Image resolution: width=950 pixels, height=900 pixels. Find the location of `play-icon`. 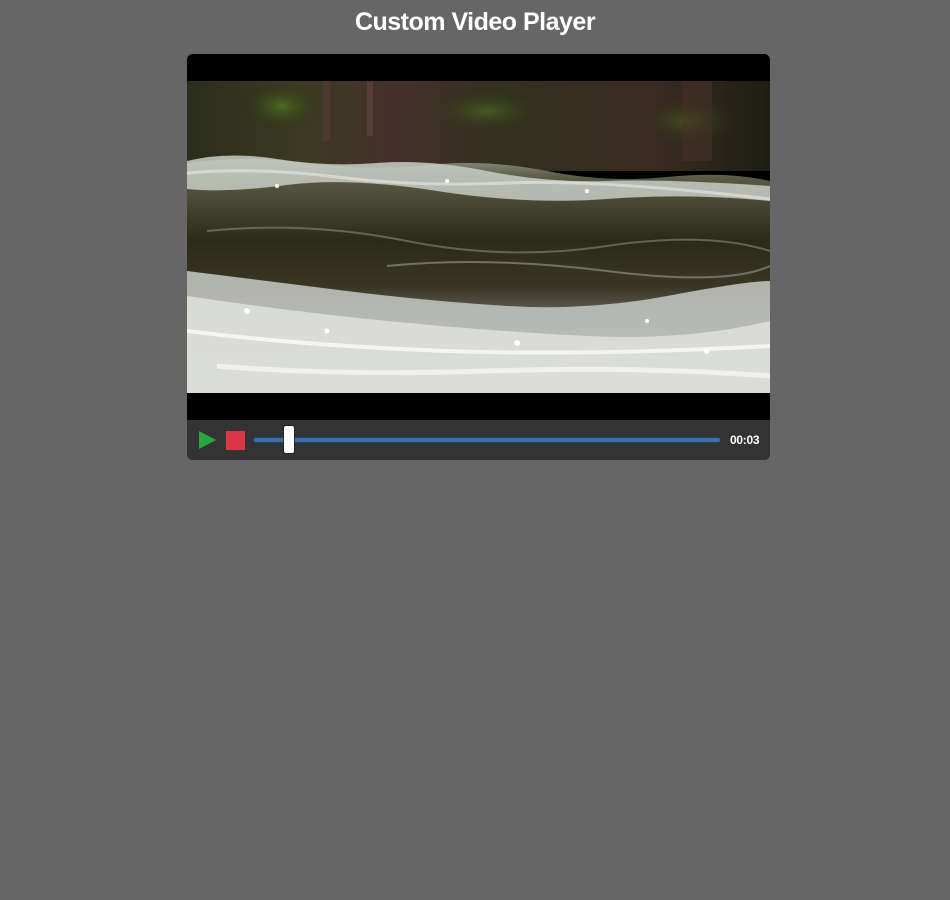

play-icon is located at coordinates (207, 440).